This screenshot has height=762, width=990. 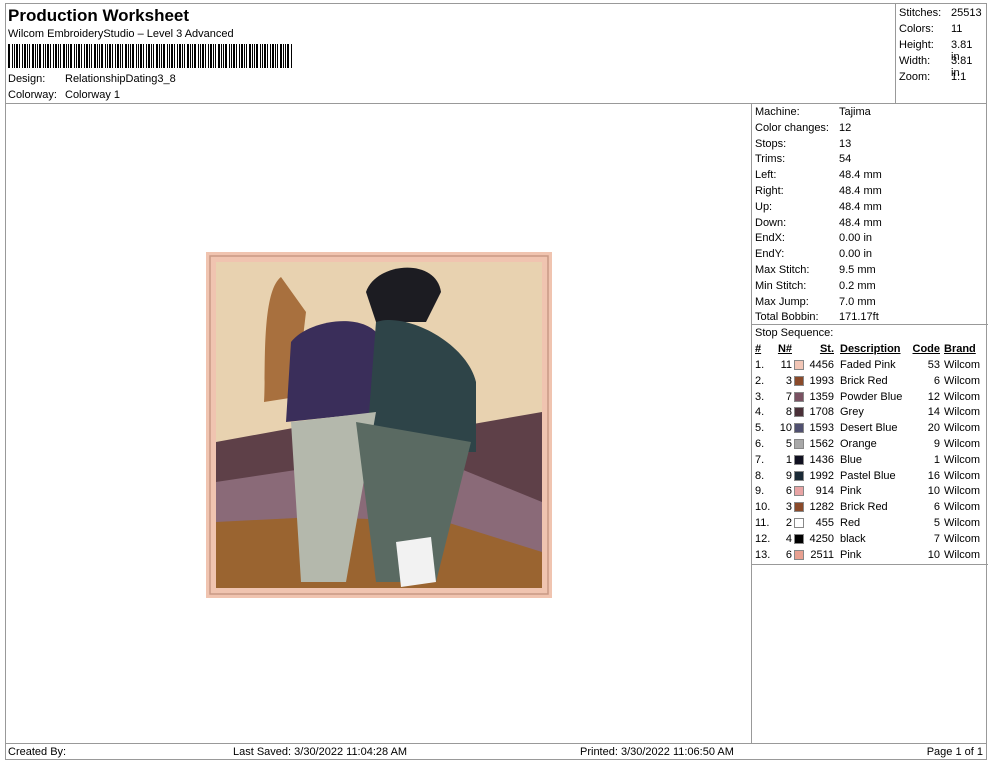 What do you see at coordinates (803, 128) in the screenshot?
I see `machine-info-row: Color changes: 12` at bounding box center [803, 128].